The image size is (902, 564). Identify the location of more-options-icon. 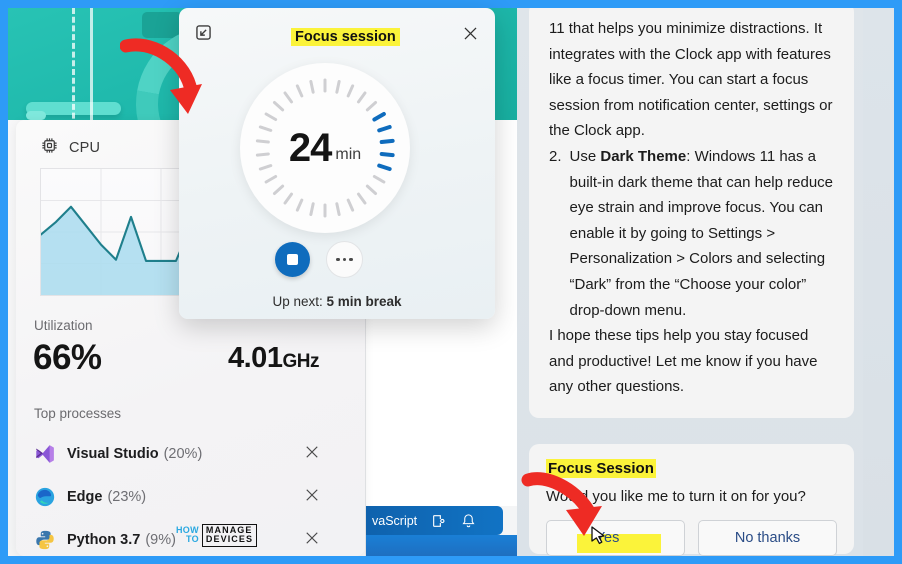
(344, 259).